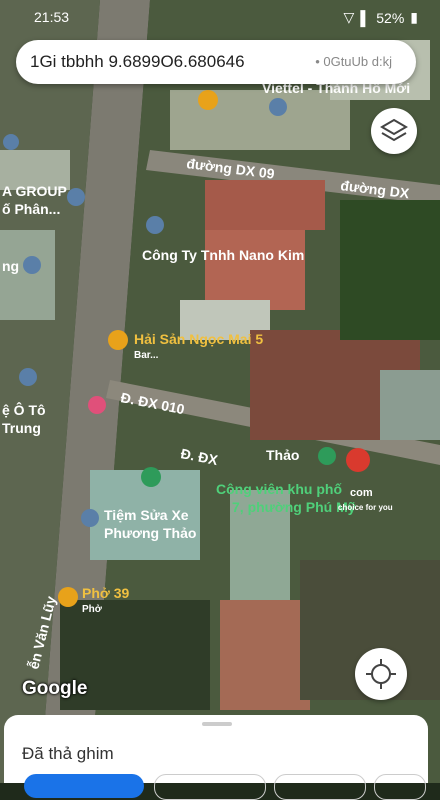 The image size is (440, 800). What do you see at coordinates (216, 757) in the screenshot?
I see `bottom-sheet: Đã thả ghim` at bounding box center [216, 757].